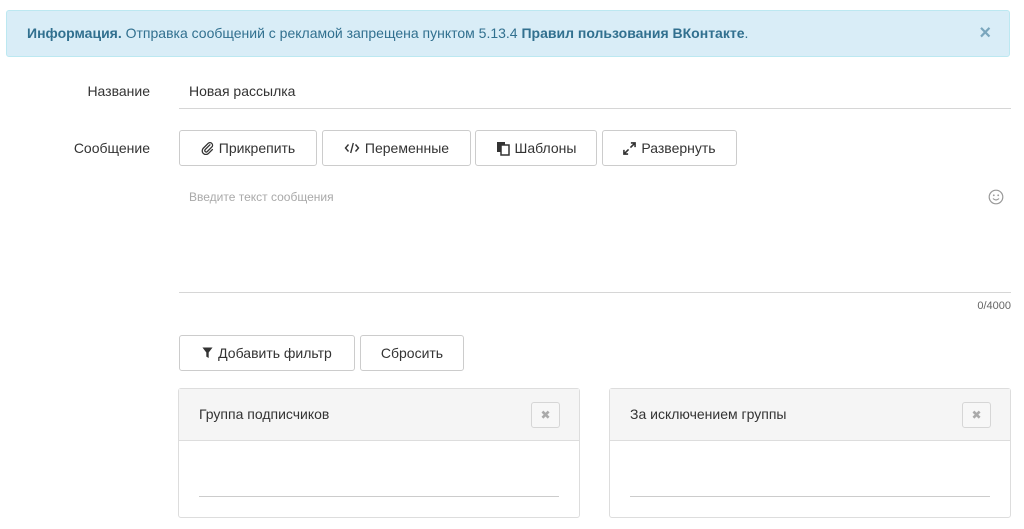 This screenshot has height=529, width=1024. I want to click on panel-header: За исключением группы ✖, so click(810, 415).